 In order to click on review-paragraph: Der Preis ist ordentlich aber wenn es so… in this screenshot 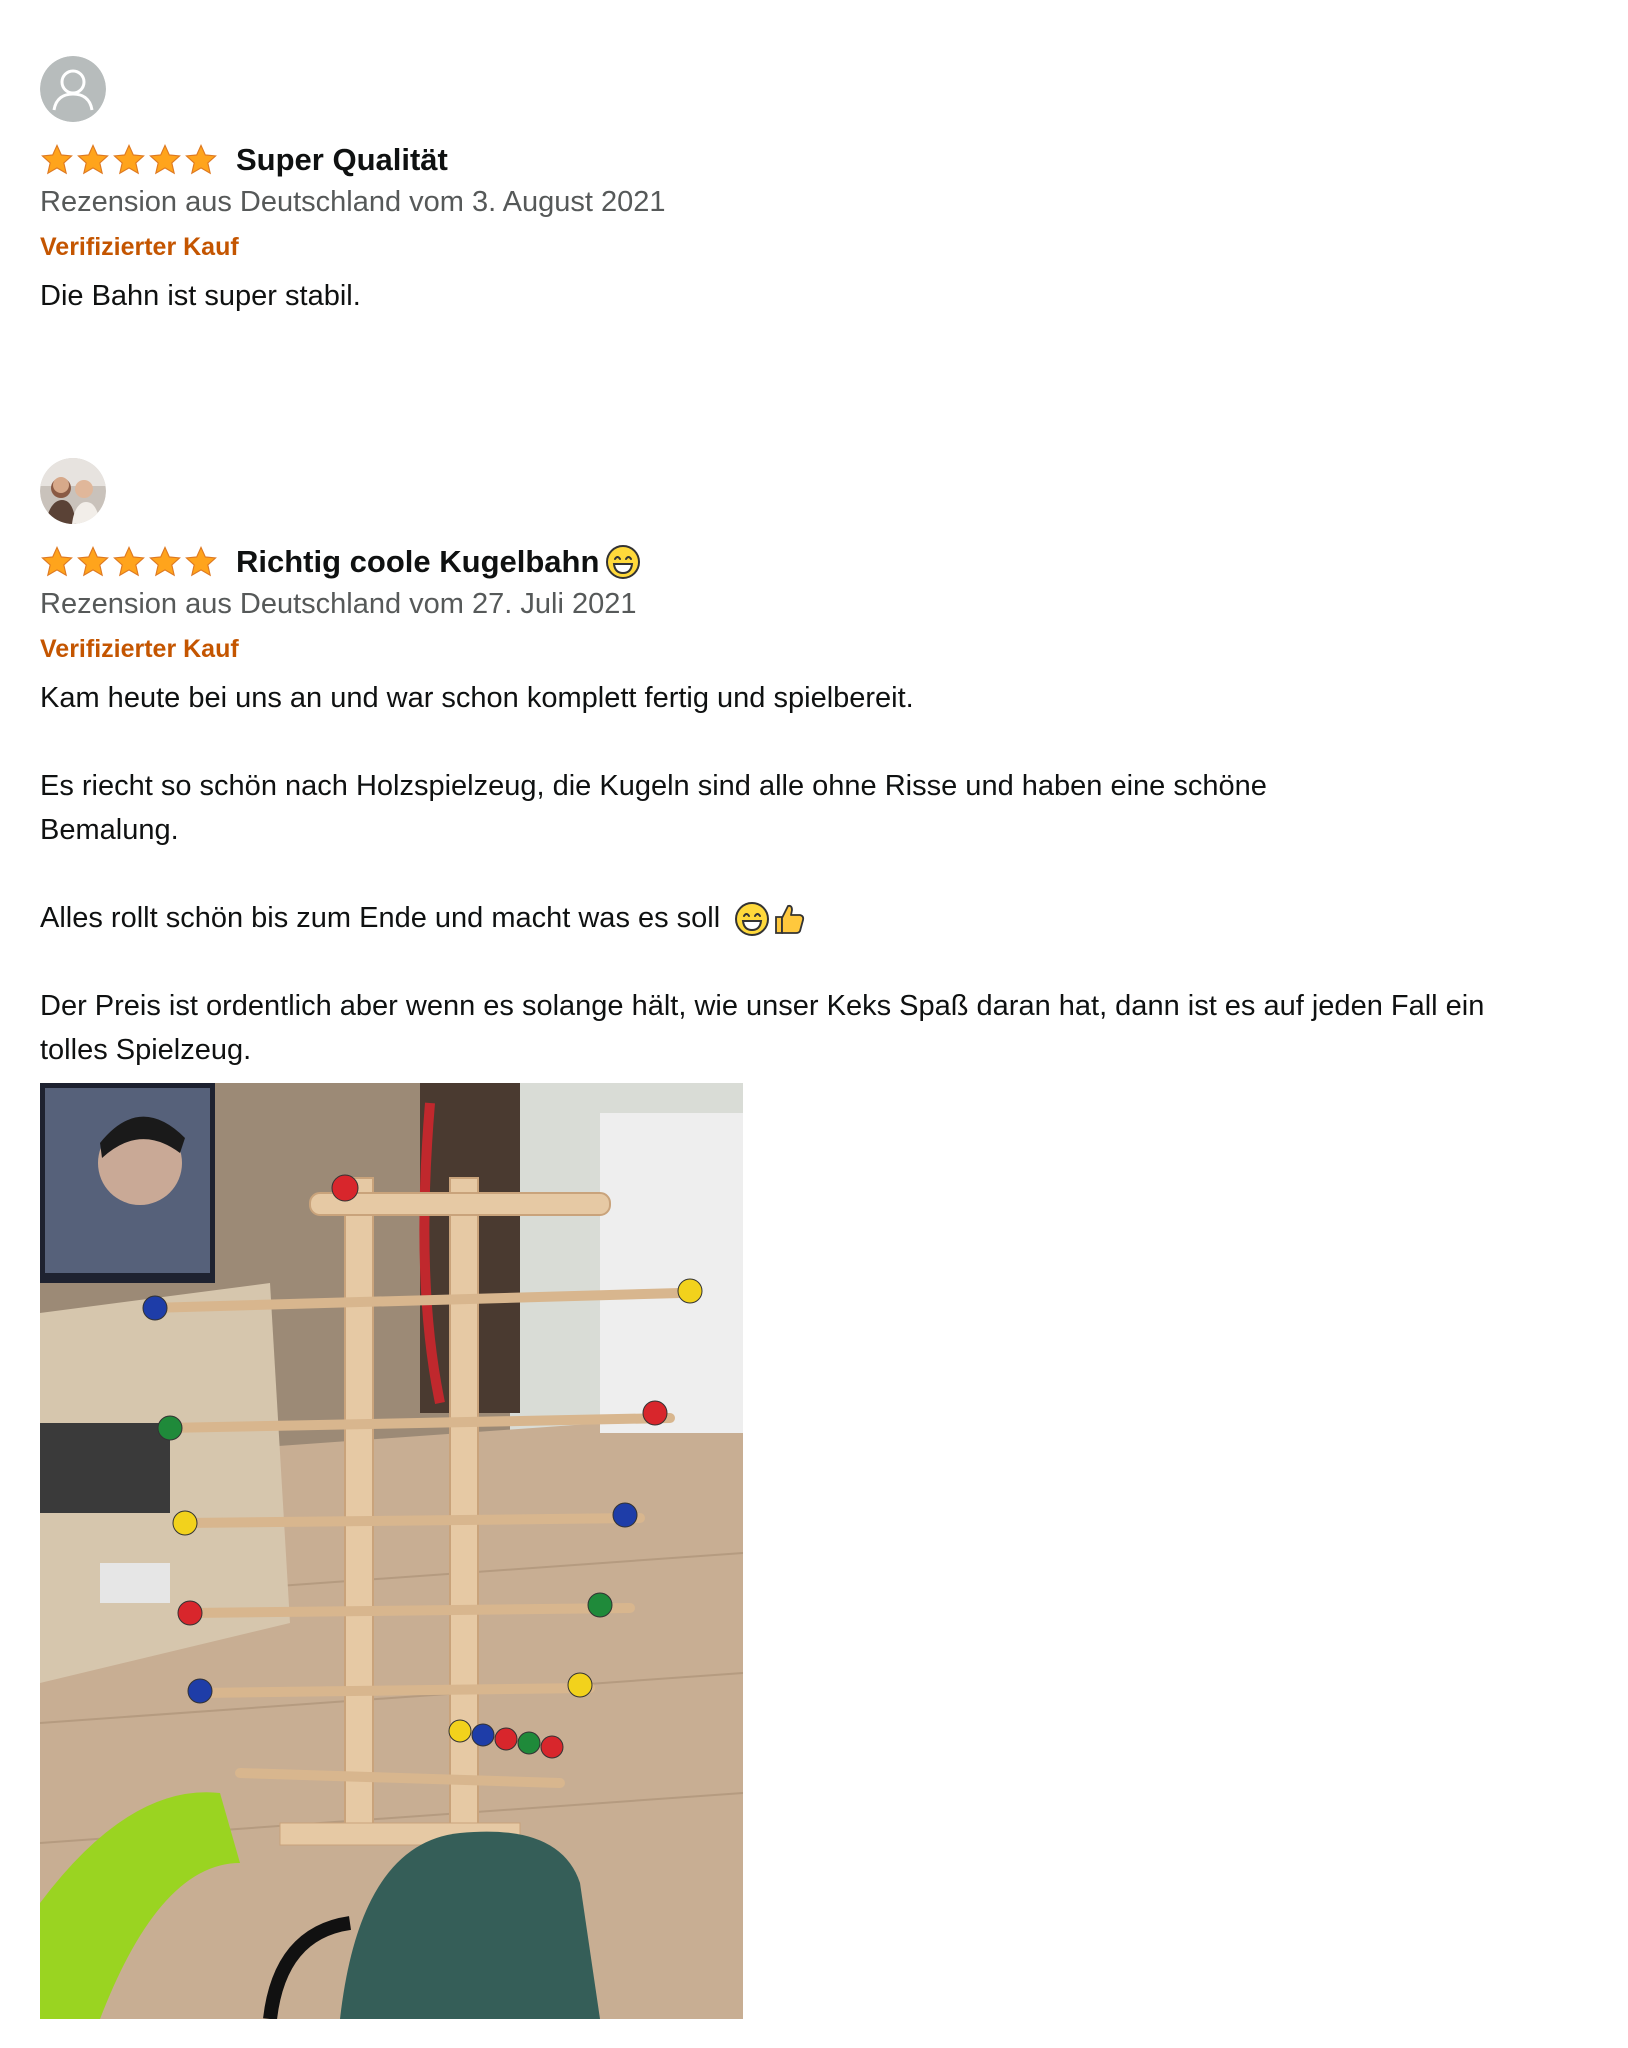, I will do `click(762, 1028)`.